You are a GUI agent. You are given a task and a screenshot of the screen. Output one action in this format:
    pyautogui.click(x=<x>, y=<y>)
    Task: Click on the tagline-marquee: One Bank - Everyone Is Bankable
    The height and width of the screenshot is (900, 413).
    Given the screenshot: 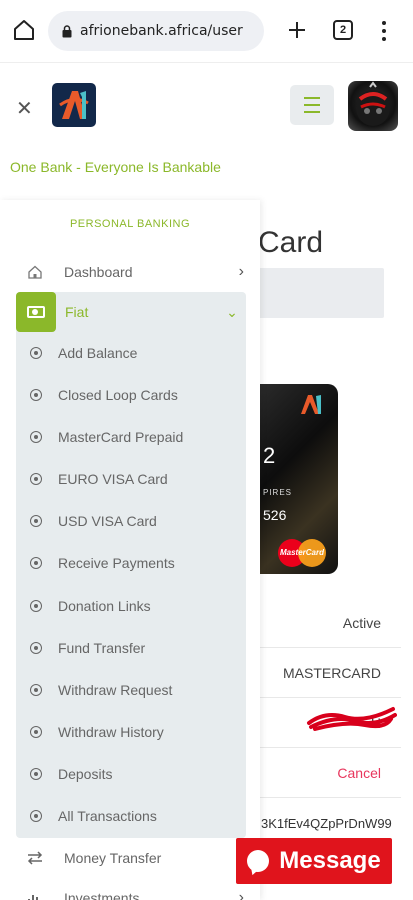 What is the action you would take?
    pyautogui.click(x=115, y=167)
    